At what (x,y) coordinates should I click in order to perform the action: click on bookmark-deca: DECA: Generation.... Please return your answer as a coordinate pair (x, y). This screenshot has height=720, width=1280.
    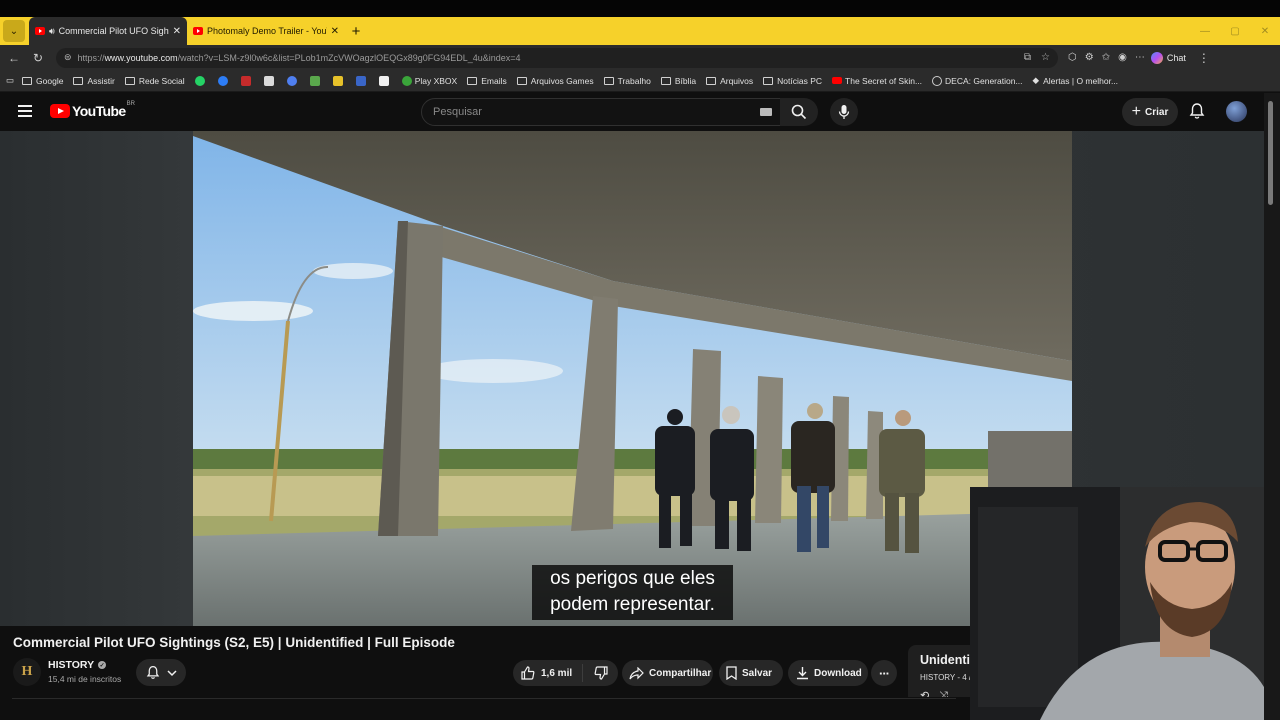
    Looking at the image, I should click on (977, 80).